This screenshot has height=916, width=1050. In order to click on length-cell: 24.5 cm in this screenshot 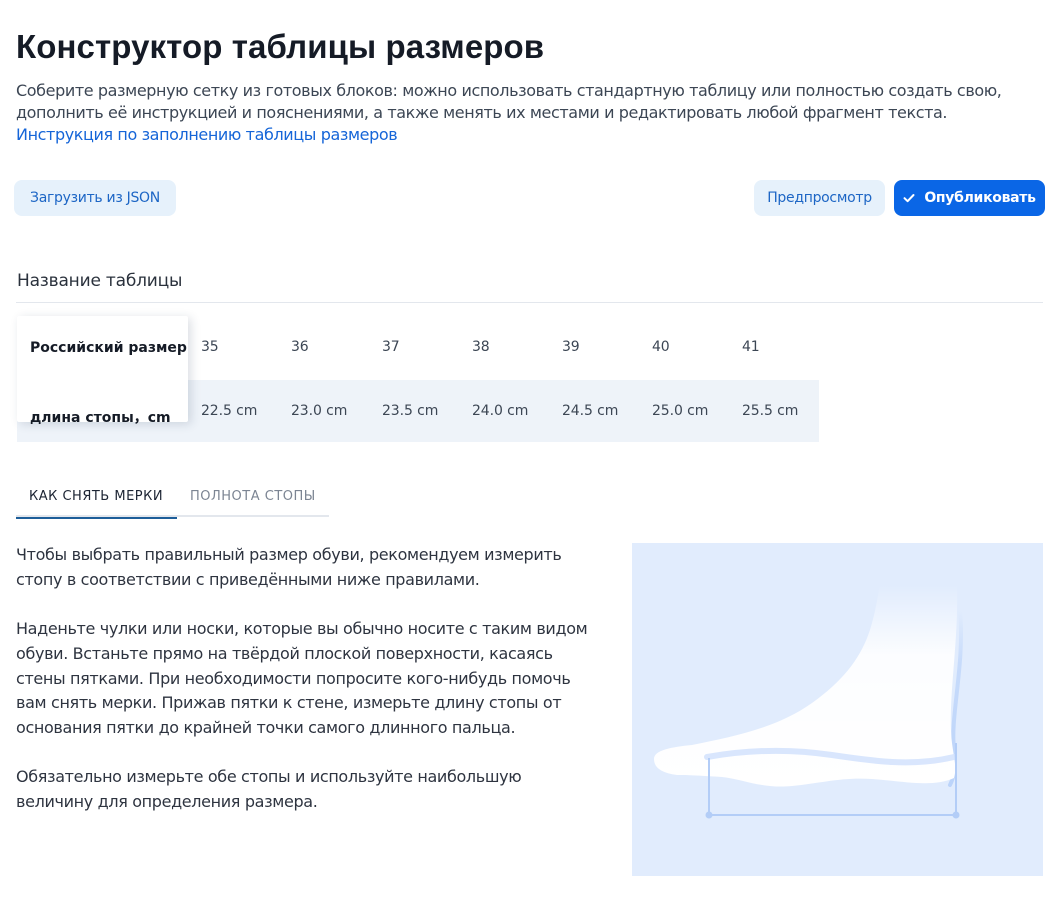, I will do `click(590, 411)`.